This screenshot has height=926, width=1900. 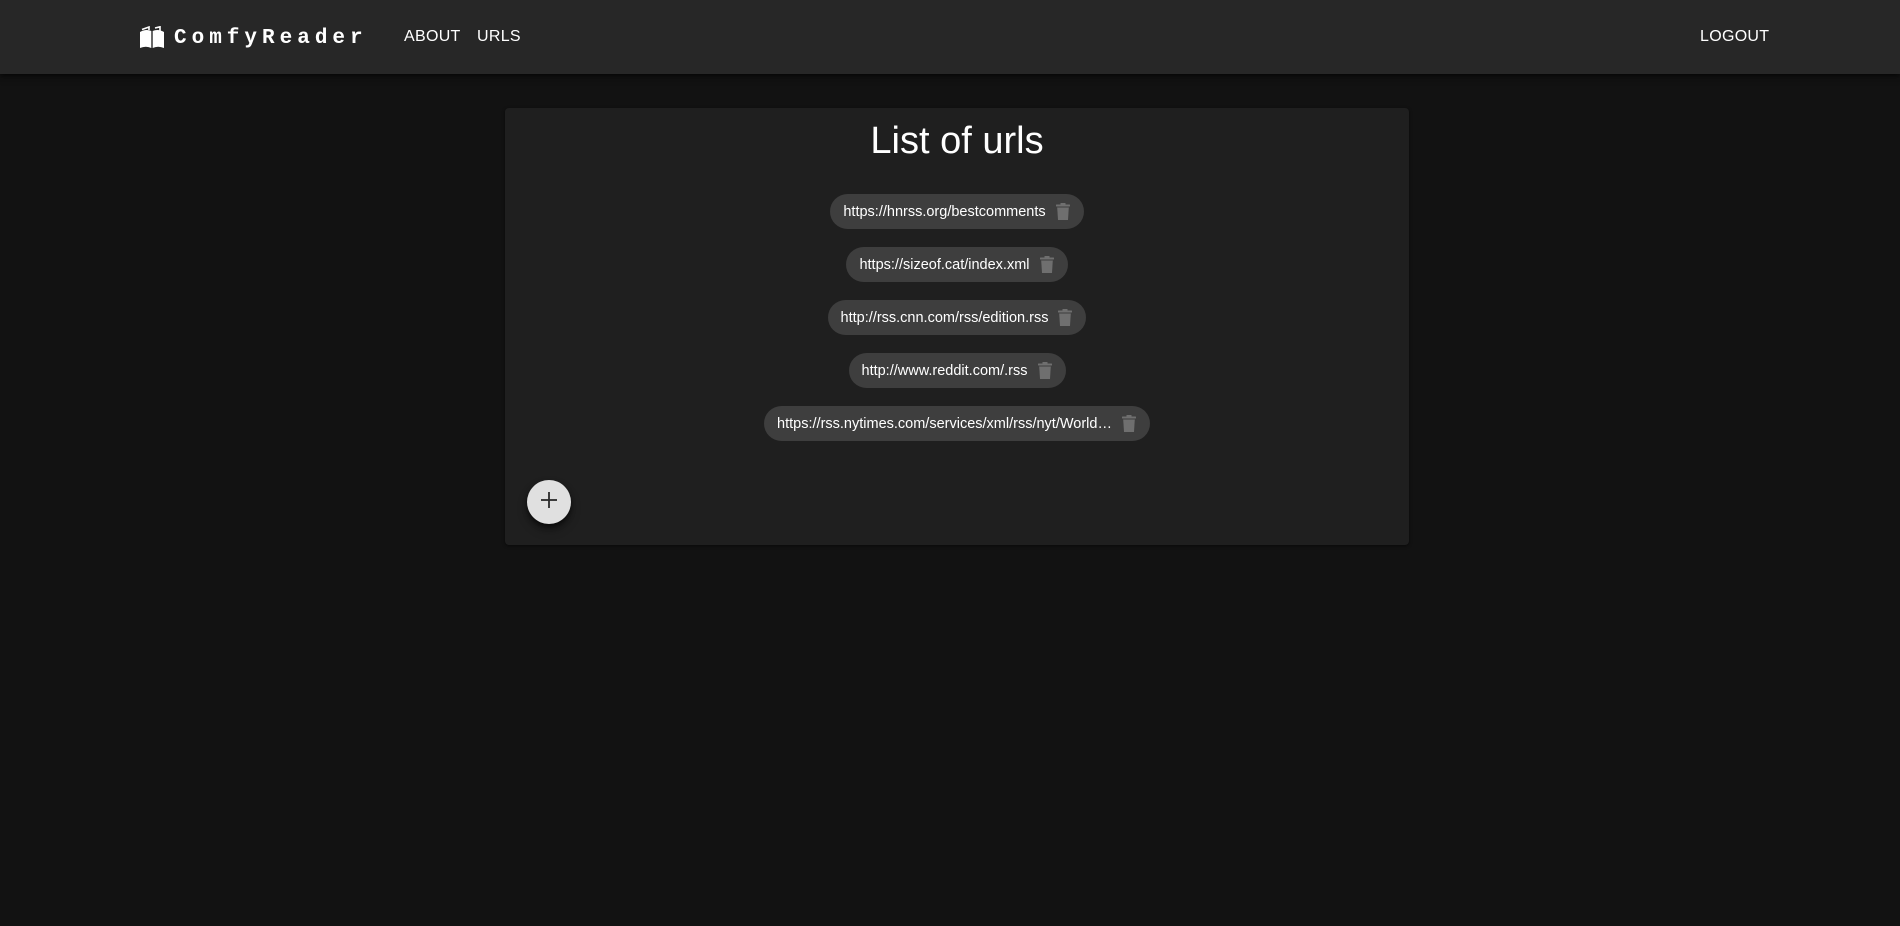 I want to click on url-chip-label: http://rss.cnn.com/rss/edition.rss, so click(x=944, y=317).